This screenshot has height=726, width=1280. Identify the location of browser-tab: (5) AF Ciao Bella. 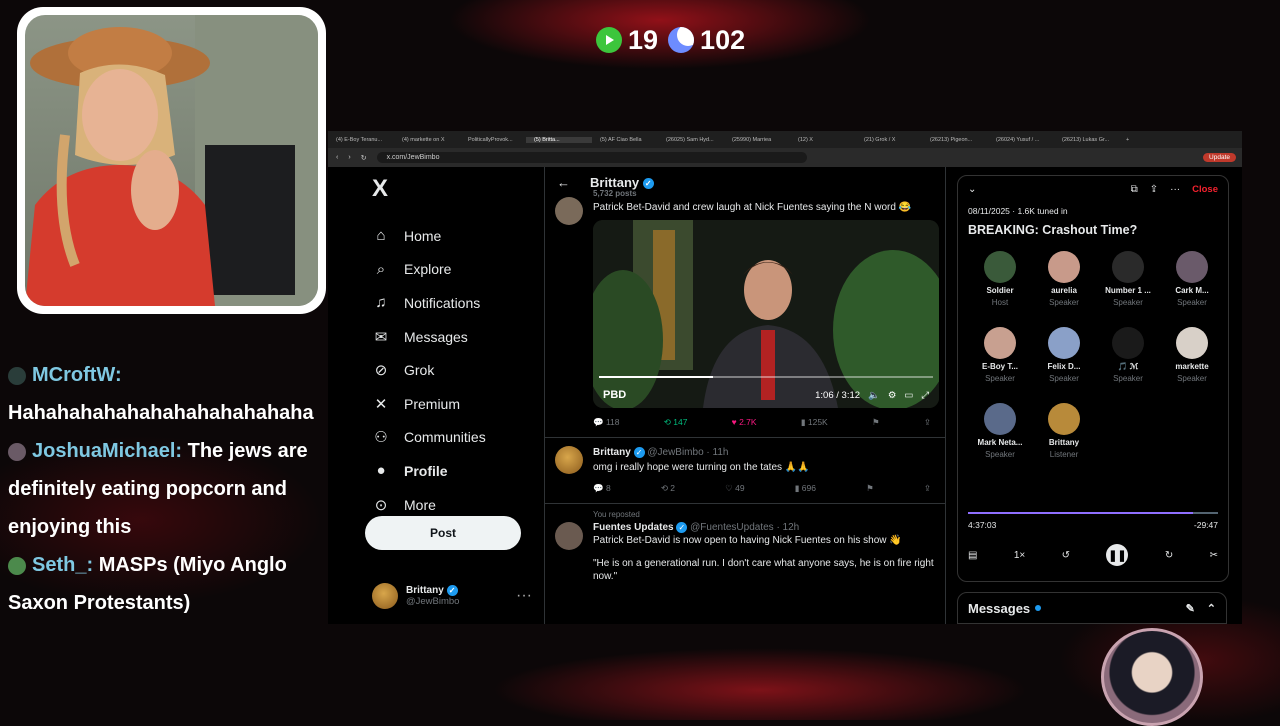
(625, 140).